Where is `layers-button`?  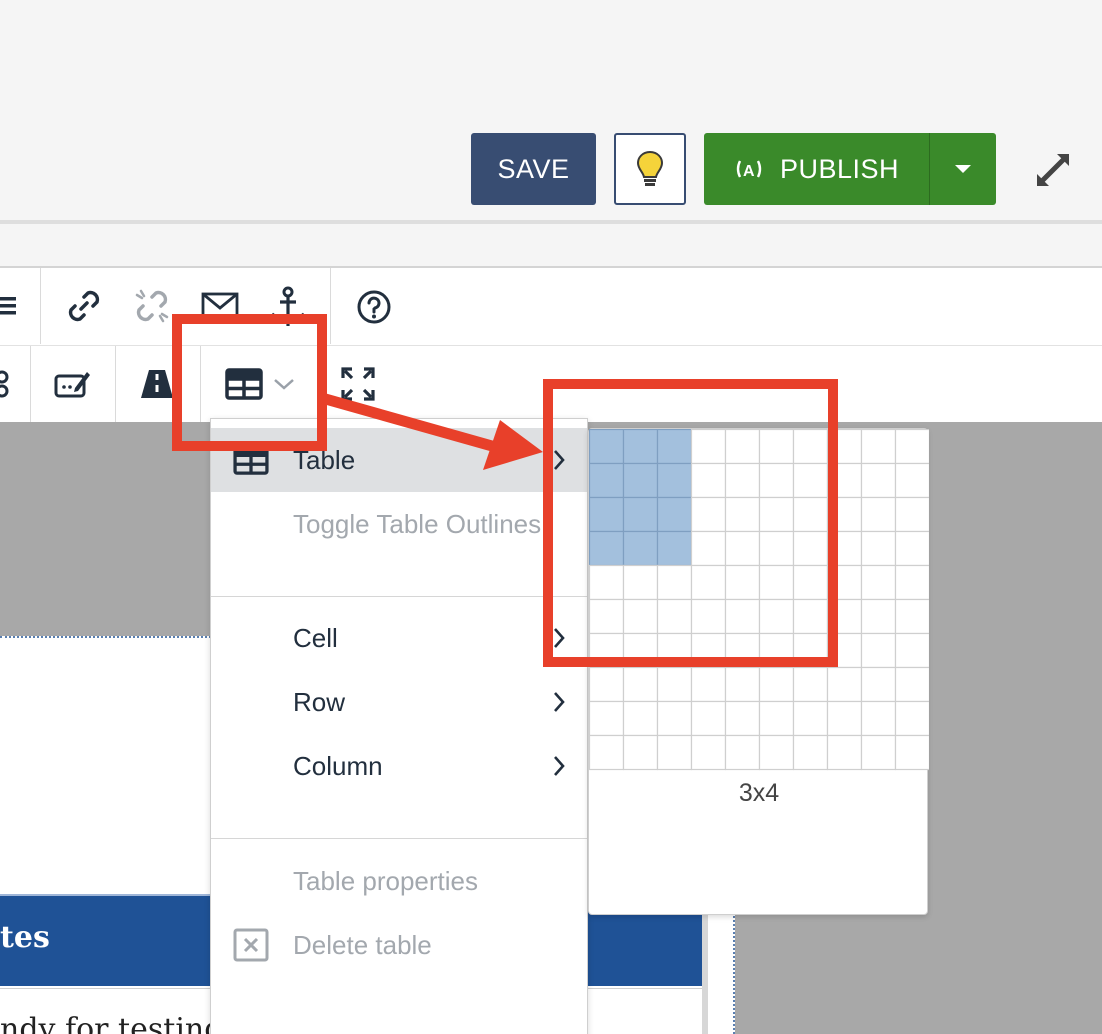
layers-button is located at coordinates (7, 384).